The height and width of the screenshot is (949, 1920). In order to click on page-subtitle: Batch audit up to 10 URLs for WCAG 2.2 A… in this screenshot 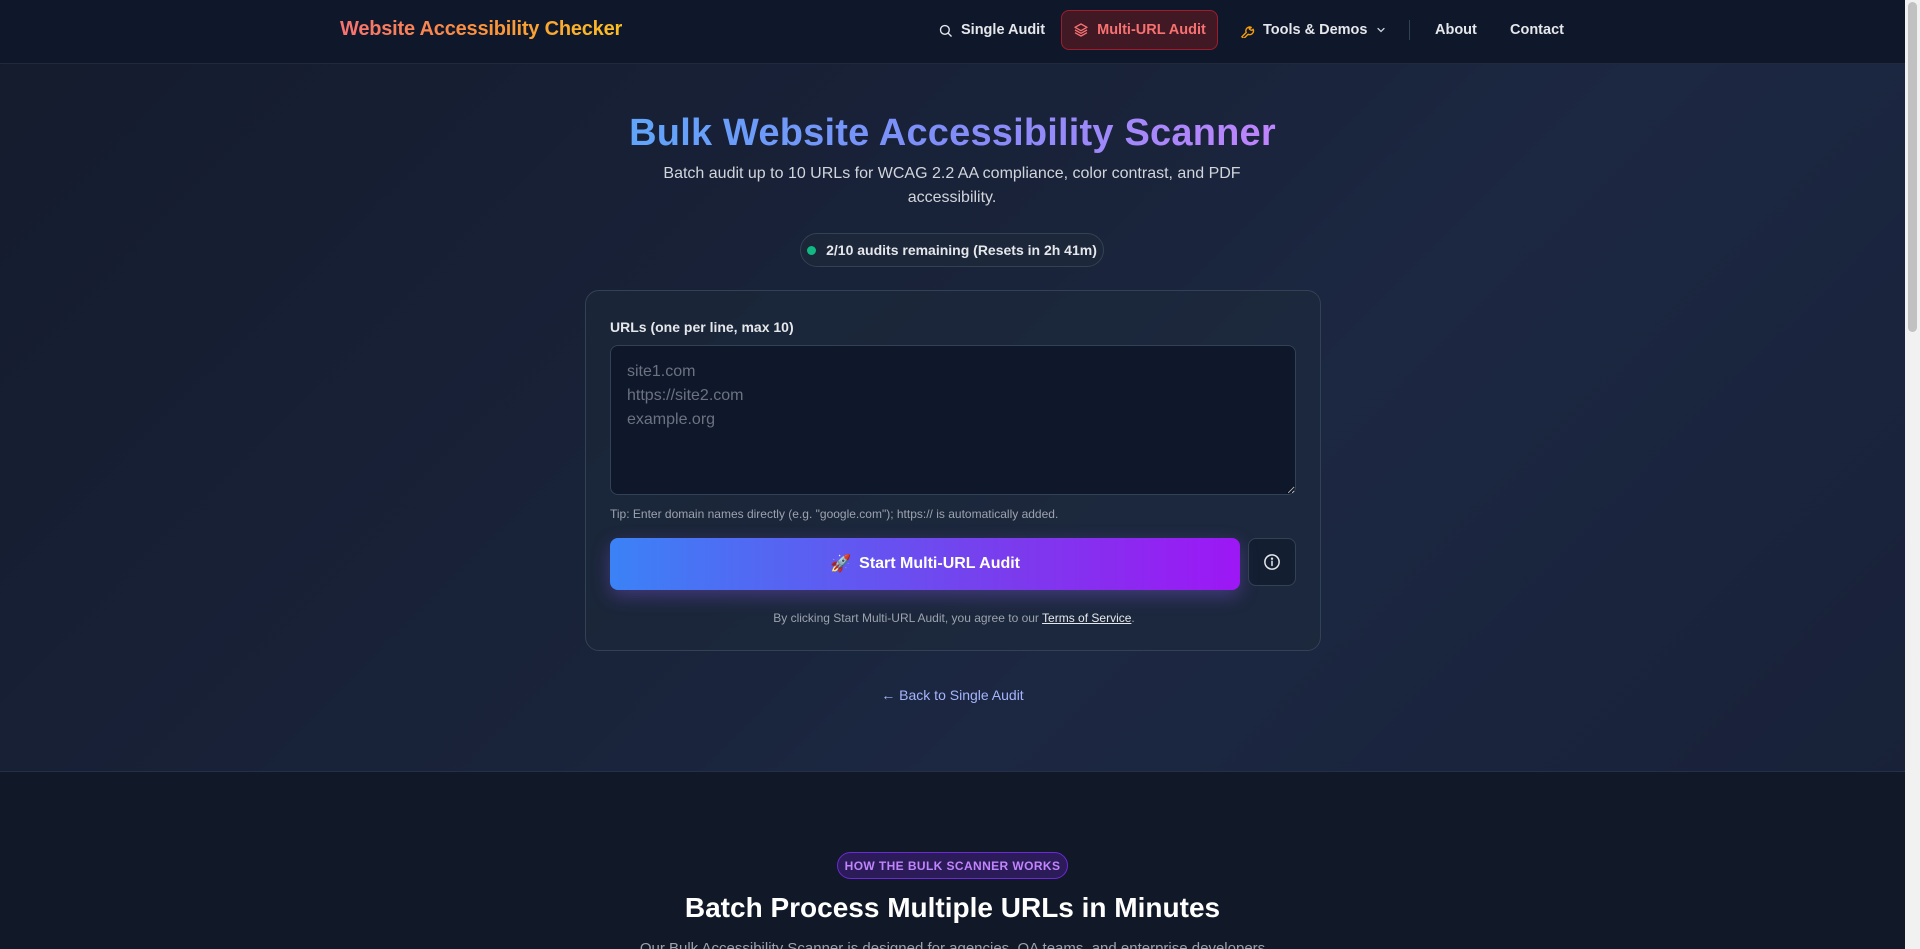, I will do `click(952, 185)`.